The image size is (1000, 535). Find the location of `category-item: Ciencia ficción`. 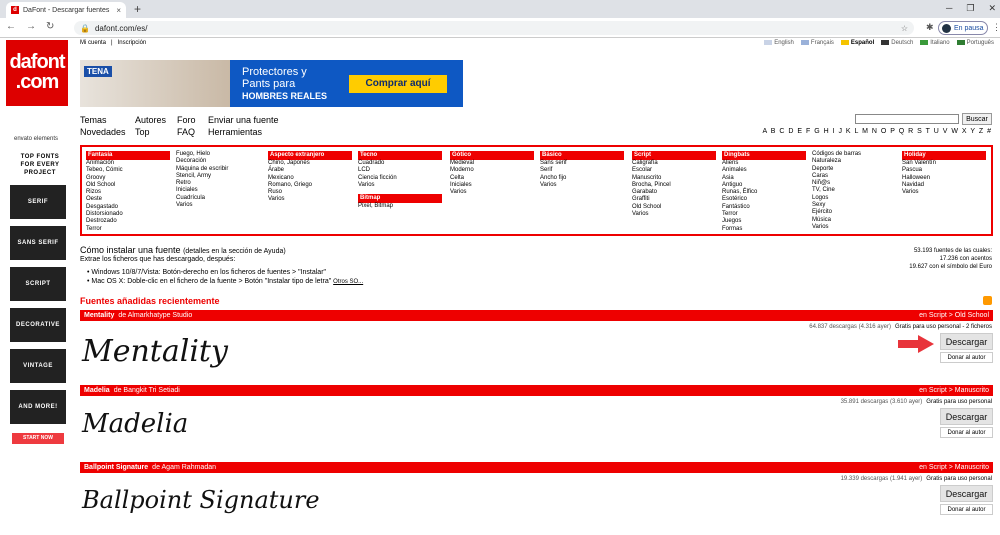

category-item: Ciencia ficción is located at coordinates (400, 178).